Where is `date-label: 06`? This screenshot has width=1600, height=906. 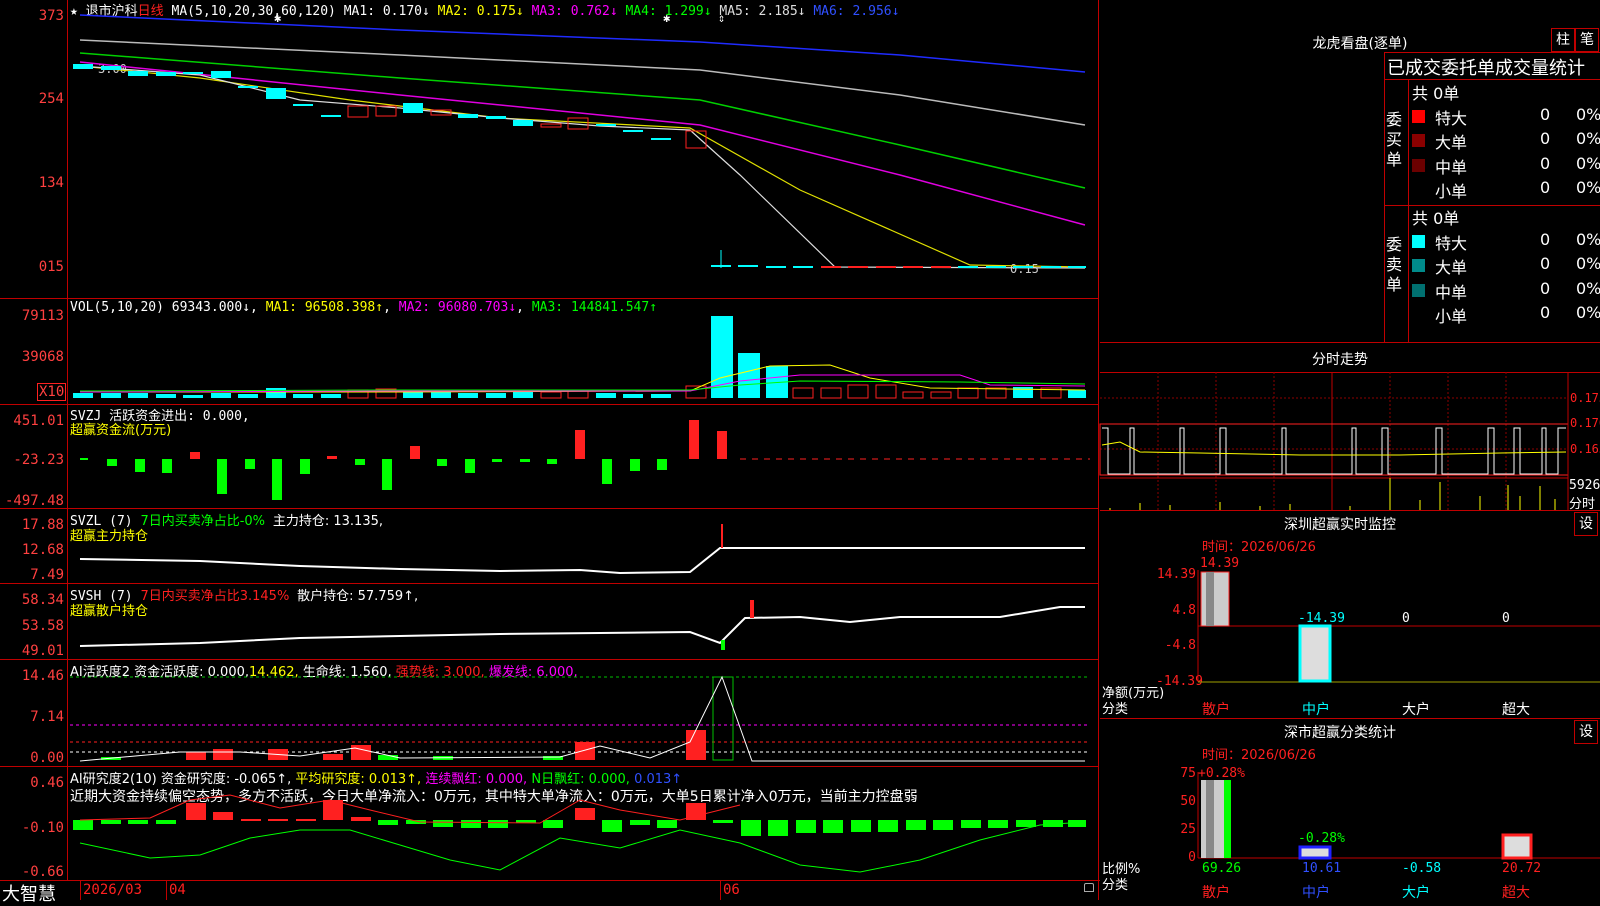 date-label: 06 is located at coordinates (731, 890).